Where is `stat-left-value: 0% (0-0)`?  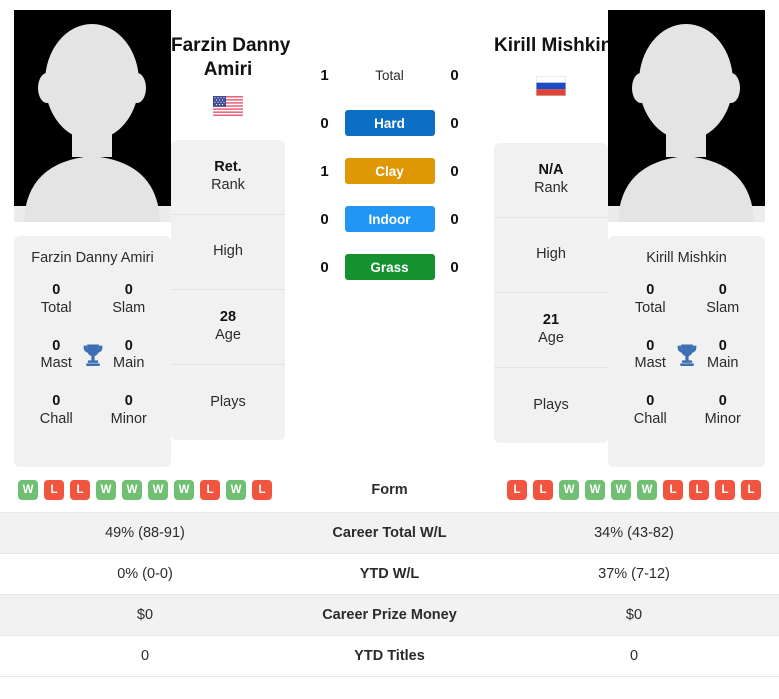 stat-left-value: 0% (0-0) is located at coordinates (145, 574).